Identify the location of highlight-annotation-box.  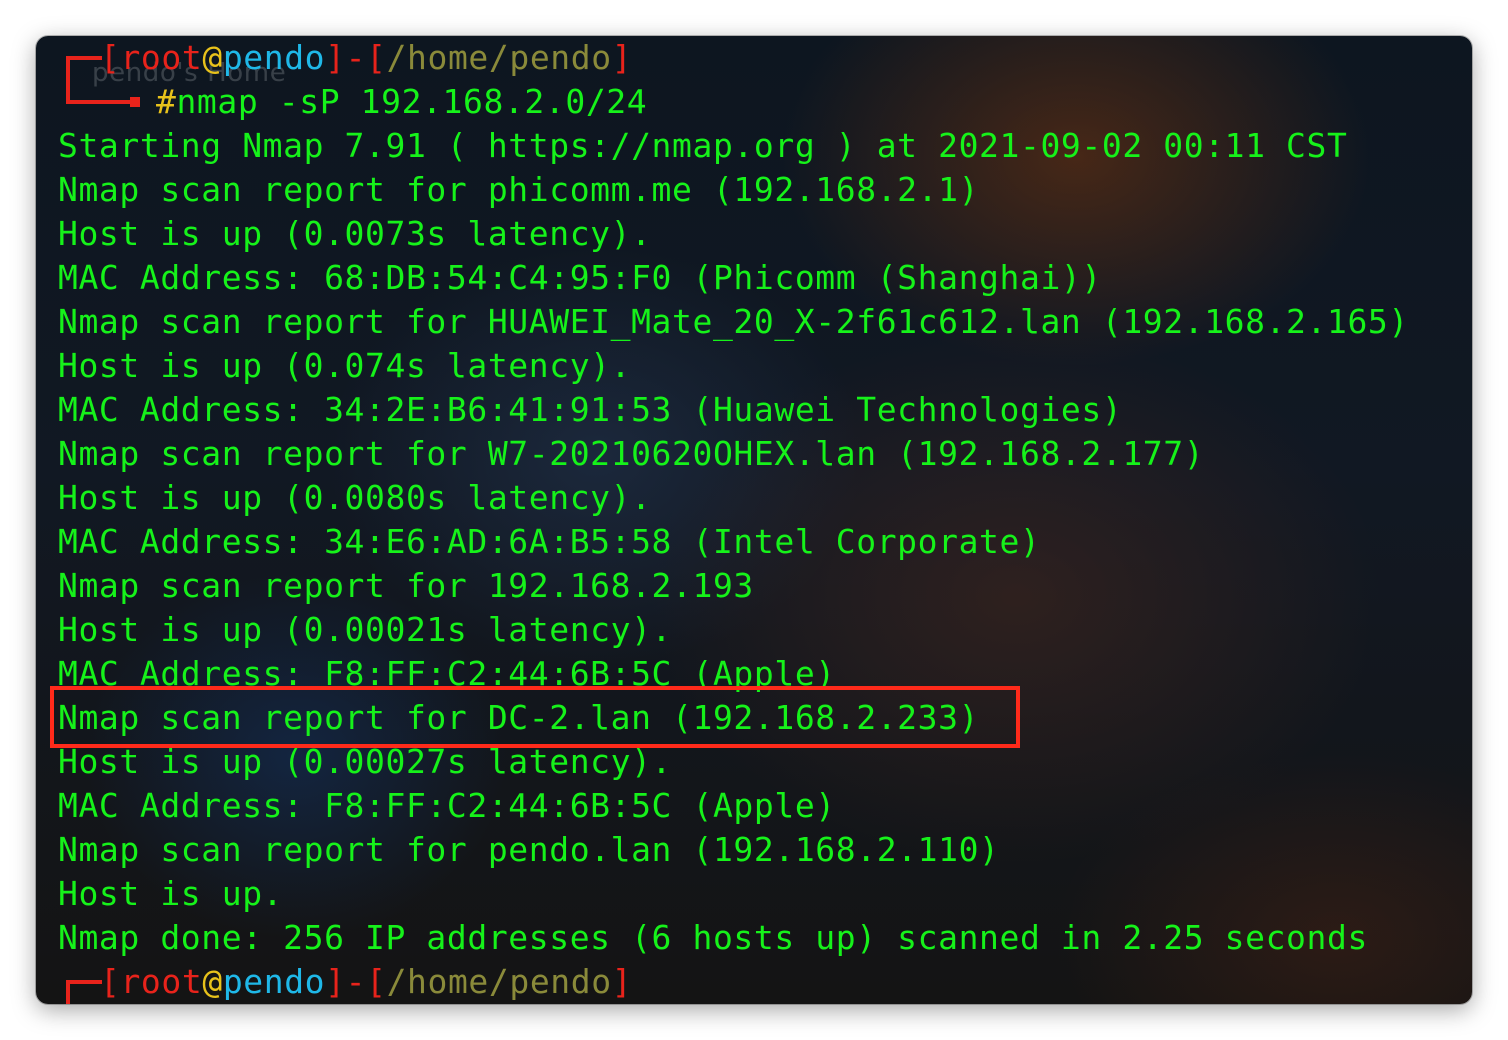
(535, 717).